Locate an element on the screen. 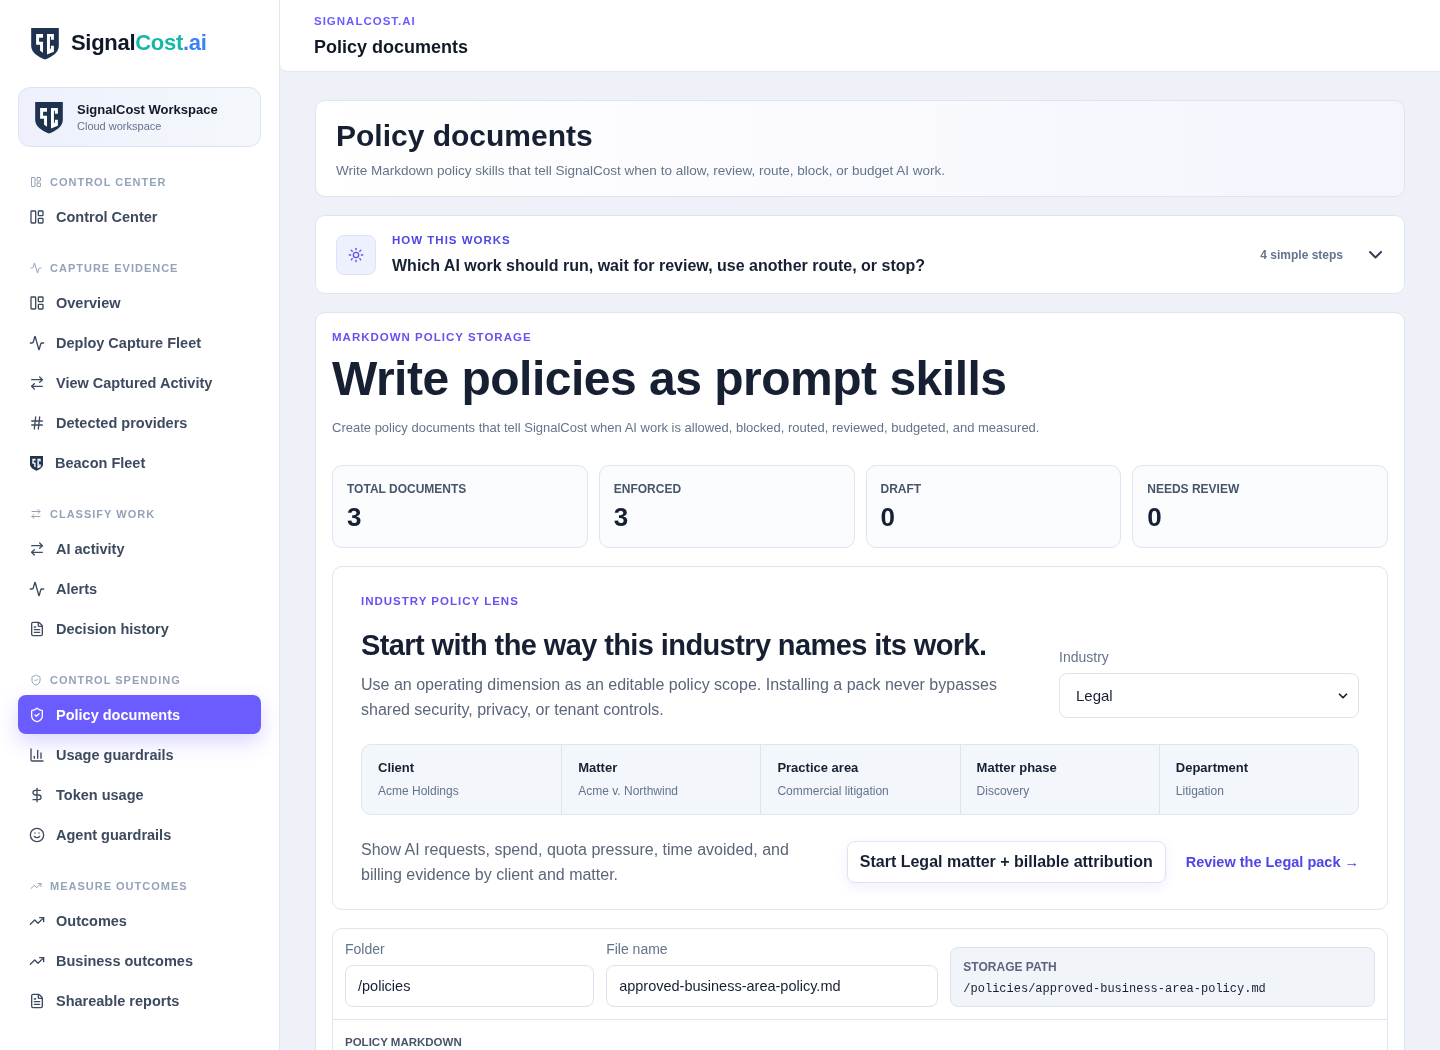 The height and width of the screenshot is (1050, 1440). dimension-name: Client is located at coordinates (397, 767).